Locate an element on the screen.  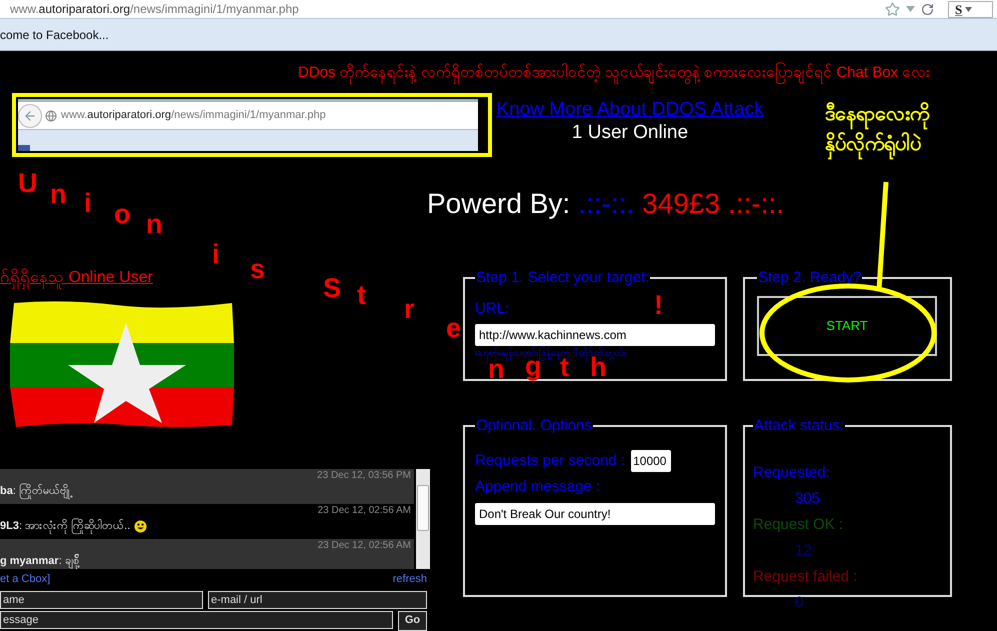
scrollbar is located at coordinates (423, 519).